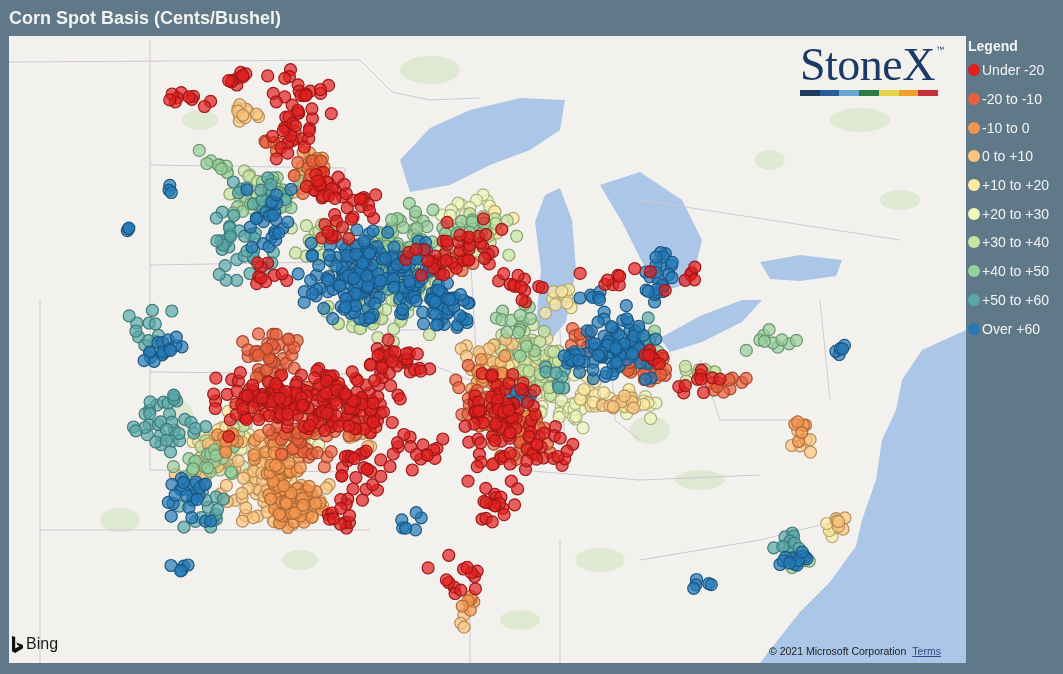 The height and width of the screenshot is (674, 1063). Describe the element at coordinates (17, 644) in the screenshot. I see `b-logo-icon` at that location.